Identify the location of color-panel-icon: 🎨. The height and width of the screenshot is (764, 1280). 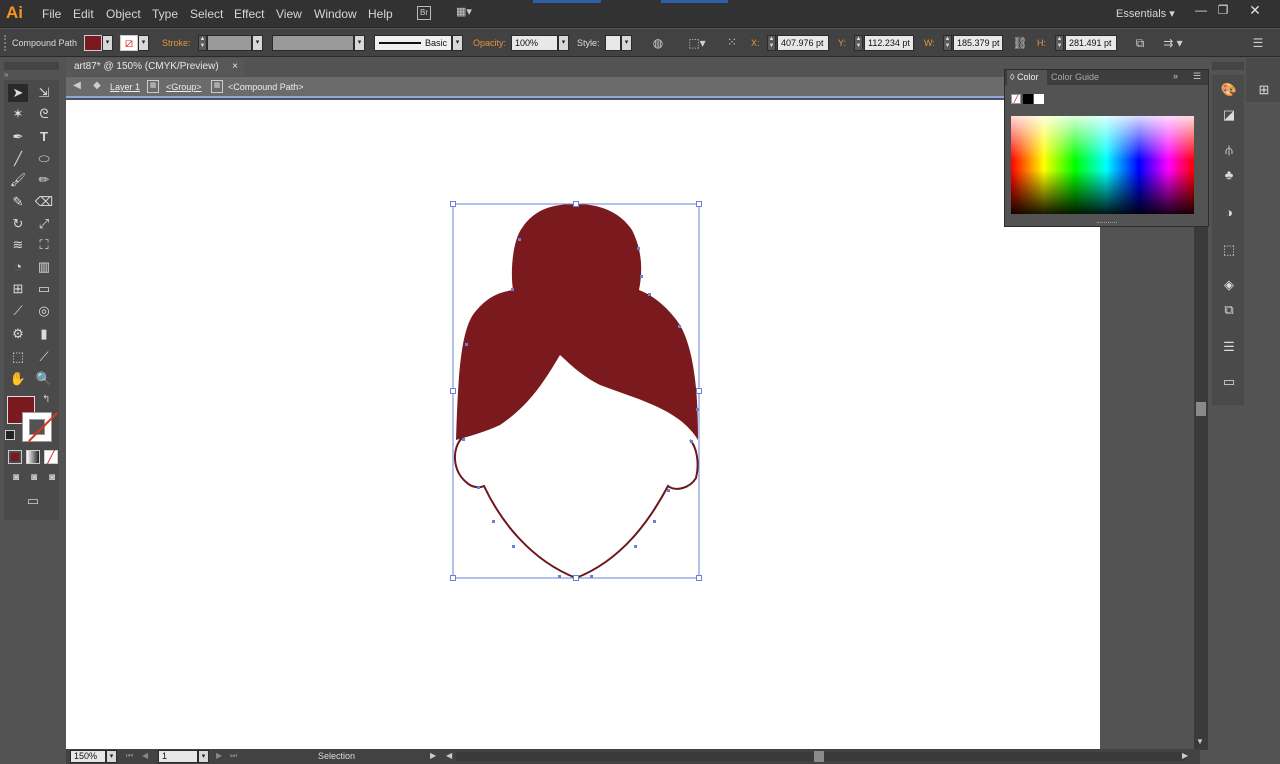
(1229, 90).